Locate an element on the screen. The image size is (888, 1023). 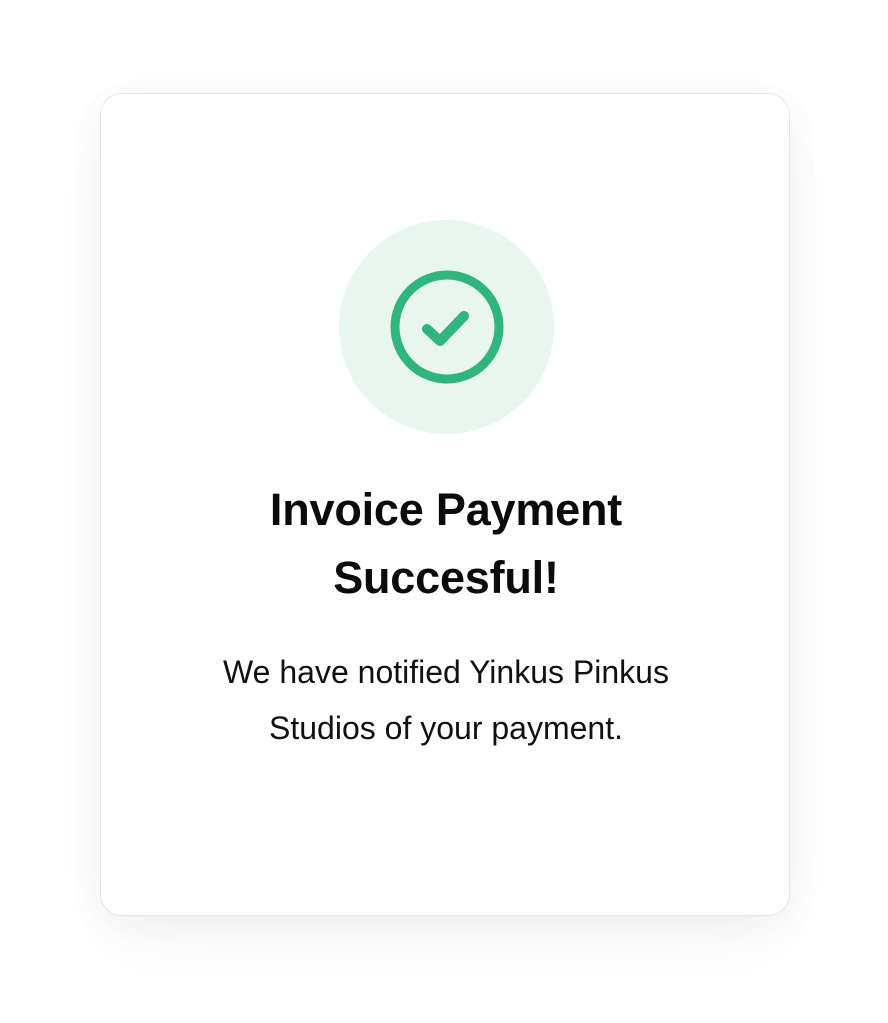
success-title-line-1: Invoice Payment is located at coordinates (446, 509).